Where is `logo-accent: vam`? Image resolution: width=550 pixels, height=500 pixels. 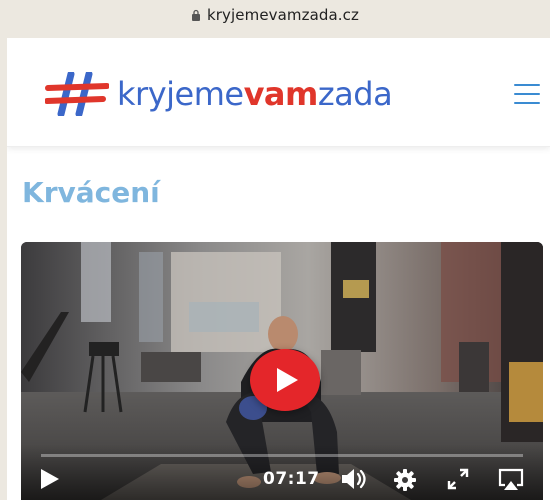
logo-accent: vam is located at coordinates (281, 94).